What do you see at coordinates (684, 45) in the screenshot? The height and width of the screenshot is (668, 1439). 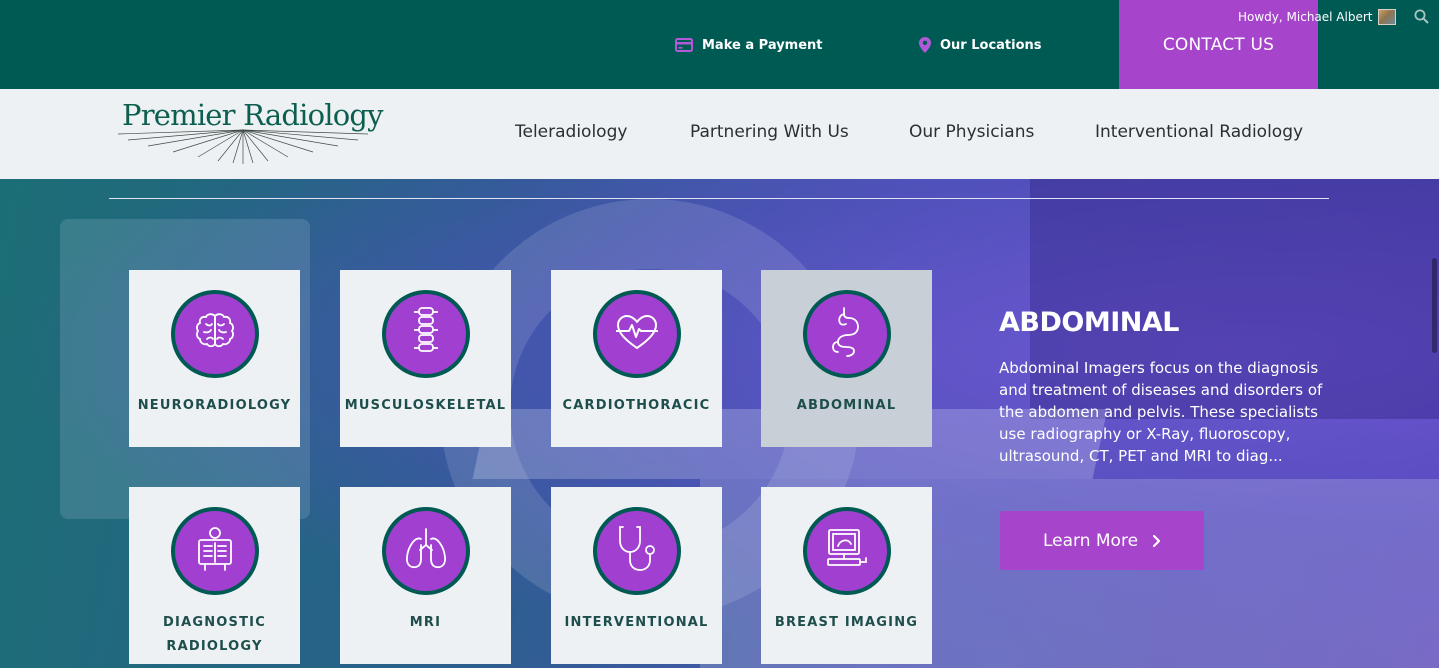 I see `credit-card-icon` at bounding box center [684, 45].